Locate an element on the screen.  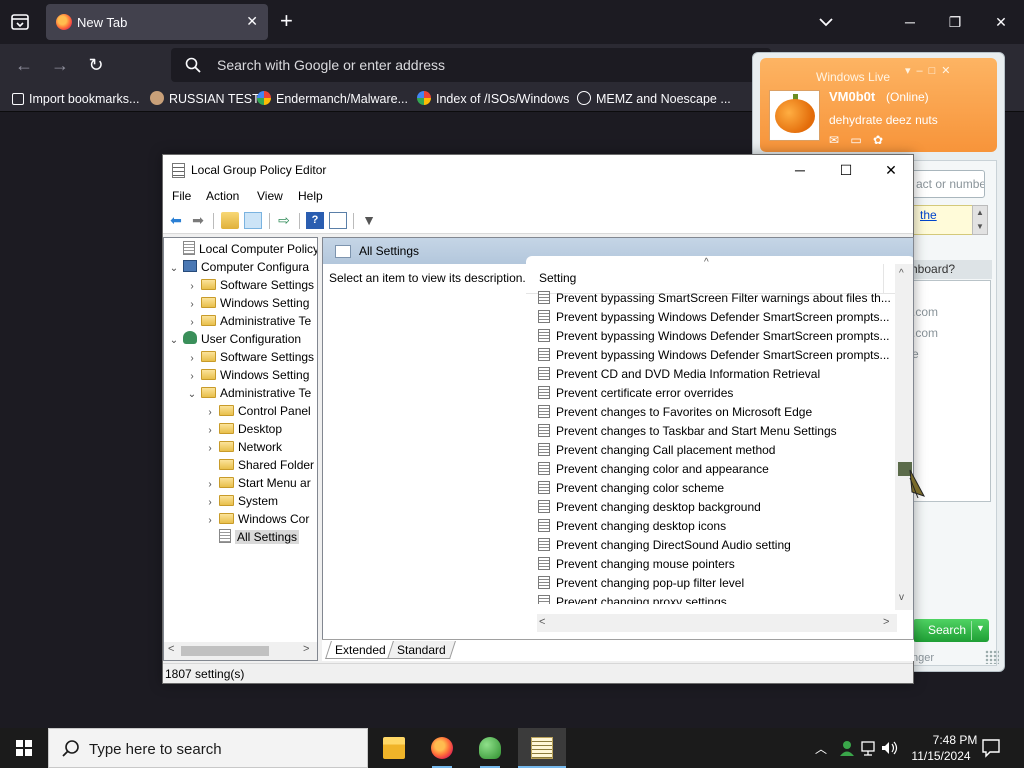
show-hidden-icons-chevron-icon: ︿ is located at coordinates (821, 748).